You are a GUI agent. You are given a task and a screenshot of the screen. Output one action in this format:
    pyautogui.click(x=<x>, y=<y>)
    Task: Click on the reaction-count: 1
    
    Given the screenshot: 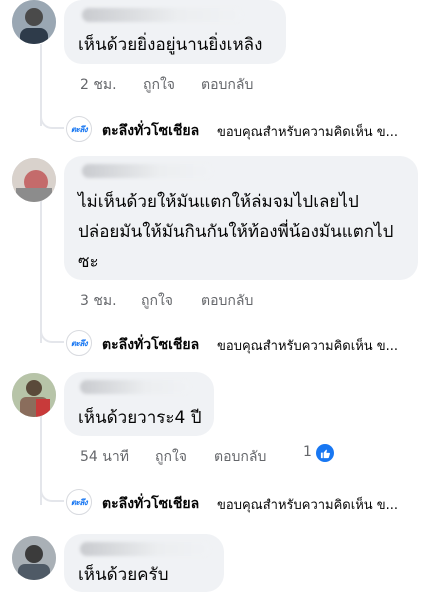 What is the action you would take?
    pyautogui.click(x=307, y=452)
    